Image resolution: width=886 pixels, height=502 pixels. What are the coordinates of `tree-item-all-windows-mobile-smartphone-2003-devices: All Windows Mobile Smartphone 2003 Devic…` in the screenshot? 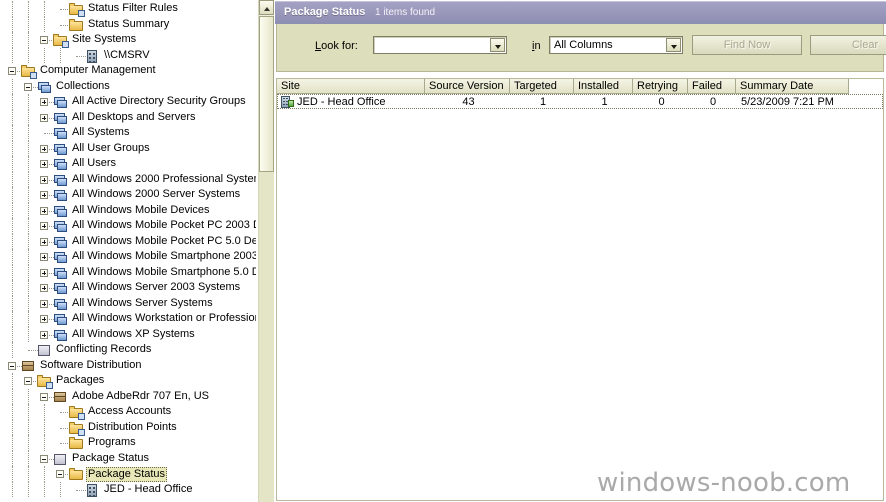 It's located at (128, 257).